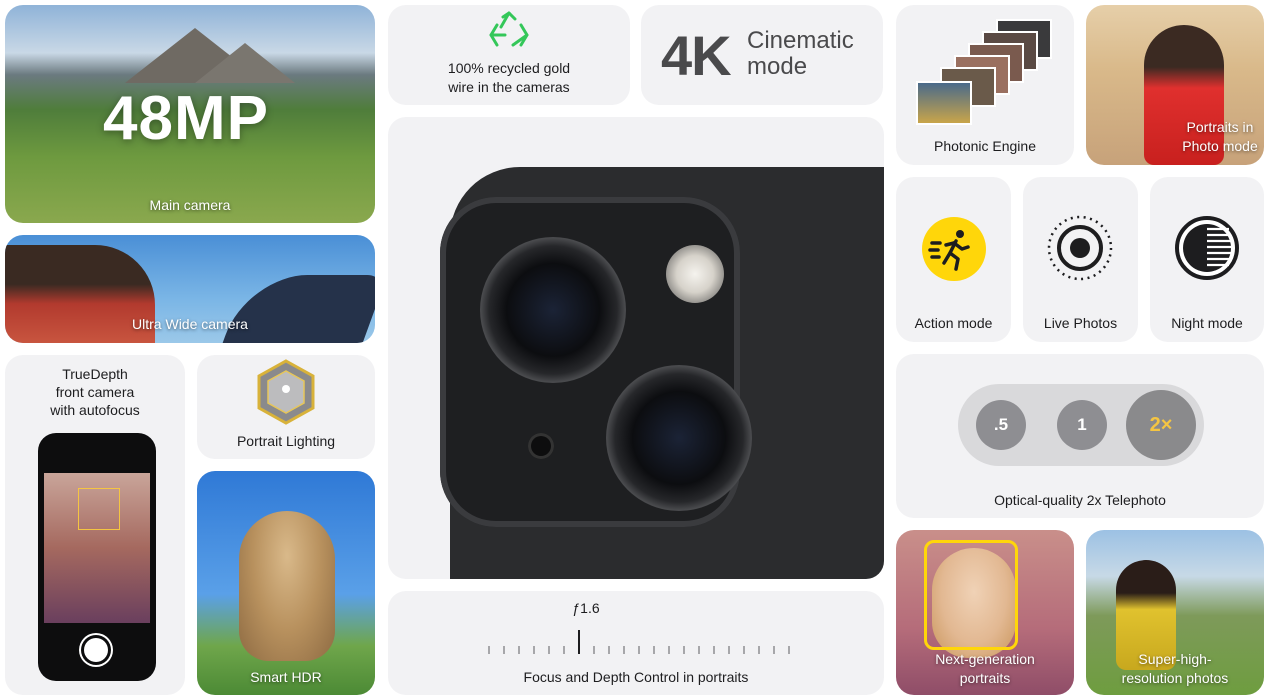  What do you see at coordinates (287, 586) in the screenshot?
I see `dog-shape` at bounding box center [287, 586].